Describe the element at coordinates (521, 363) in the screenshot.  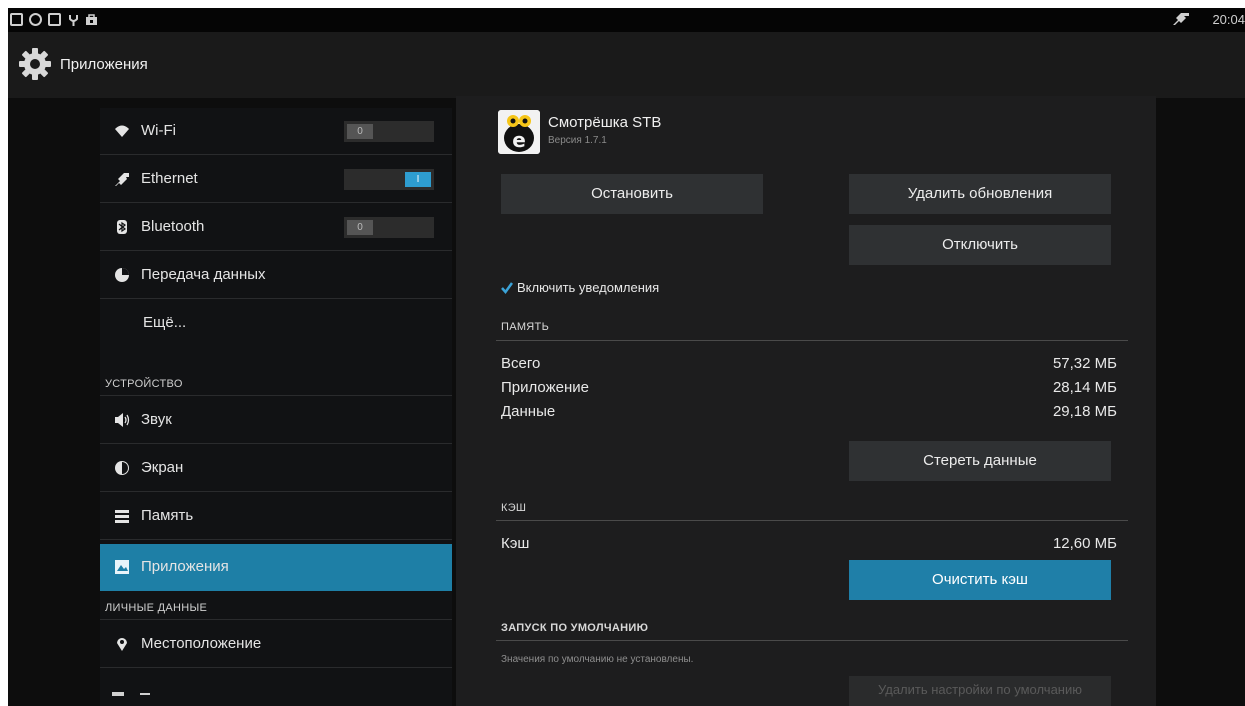
I see `storage-total-label: Всего` at that location.